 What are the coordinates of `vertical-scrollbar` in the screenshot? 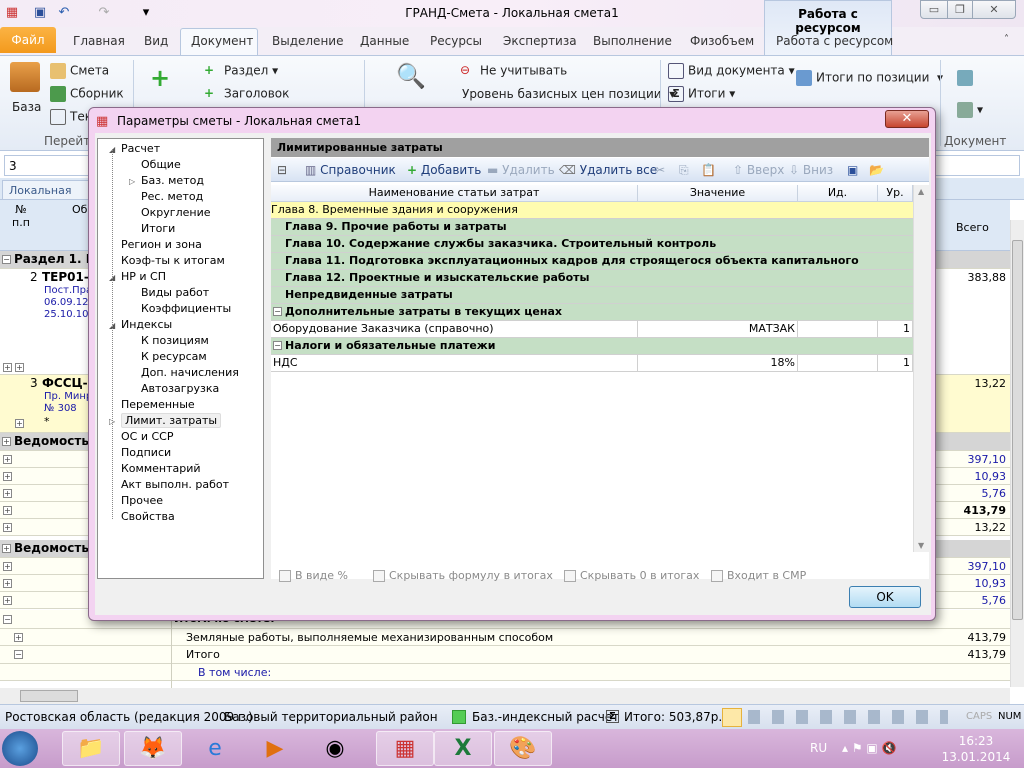 It's located at (1017, 453).